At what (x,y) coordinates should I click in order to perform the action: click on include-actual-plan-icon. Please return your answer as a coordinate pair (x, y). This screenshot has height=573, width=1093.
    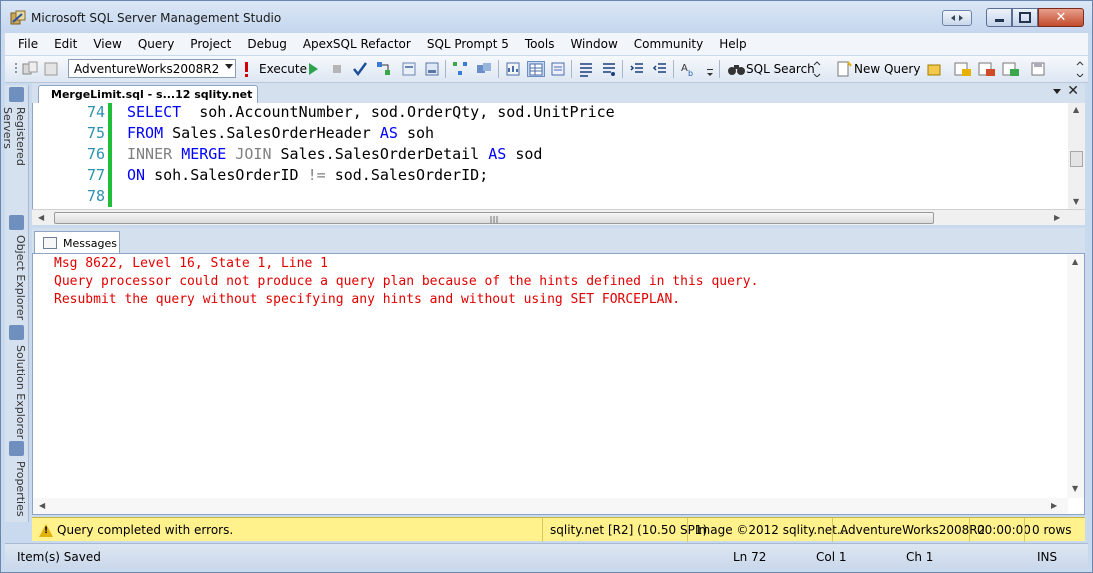
    Looking at the image, I should click on (484, 69).